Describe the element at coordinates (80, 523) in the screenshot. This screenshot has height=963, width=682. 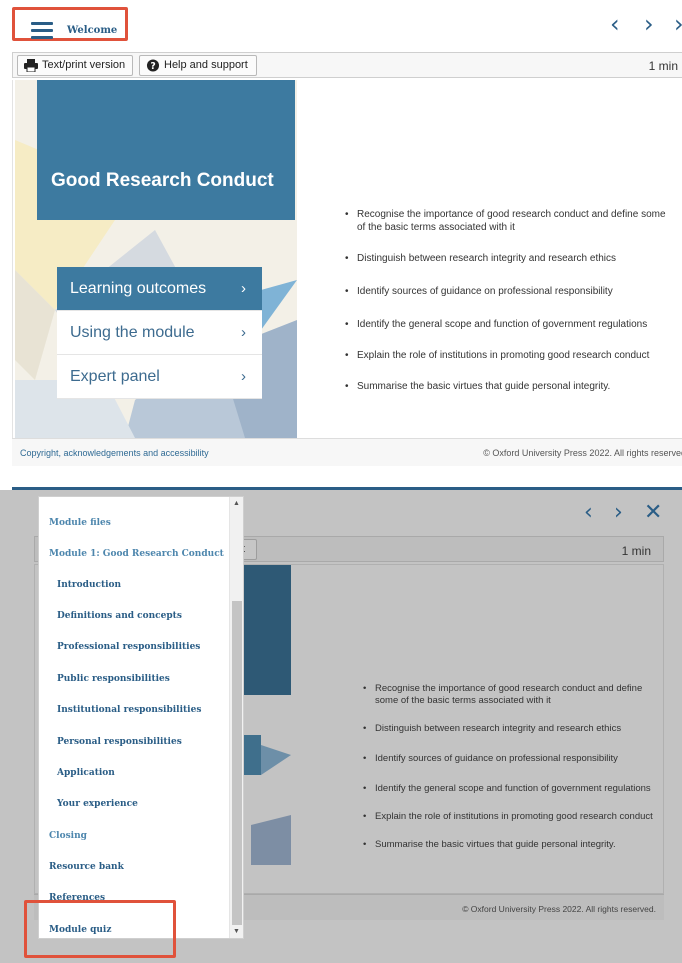
I see `drawer-item-module-files: Module files` at that location.